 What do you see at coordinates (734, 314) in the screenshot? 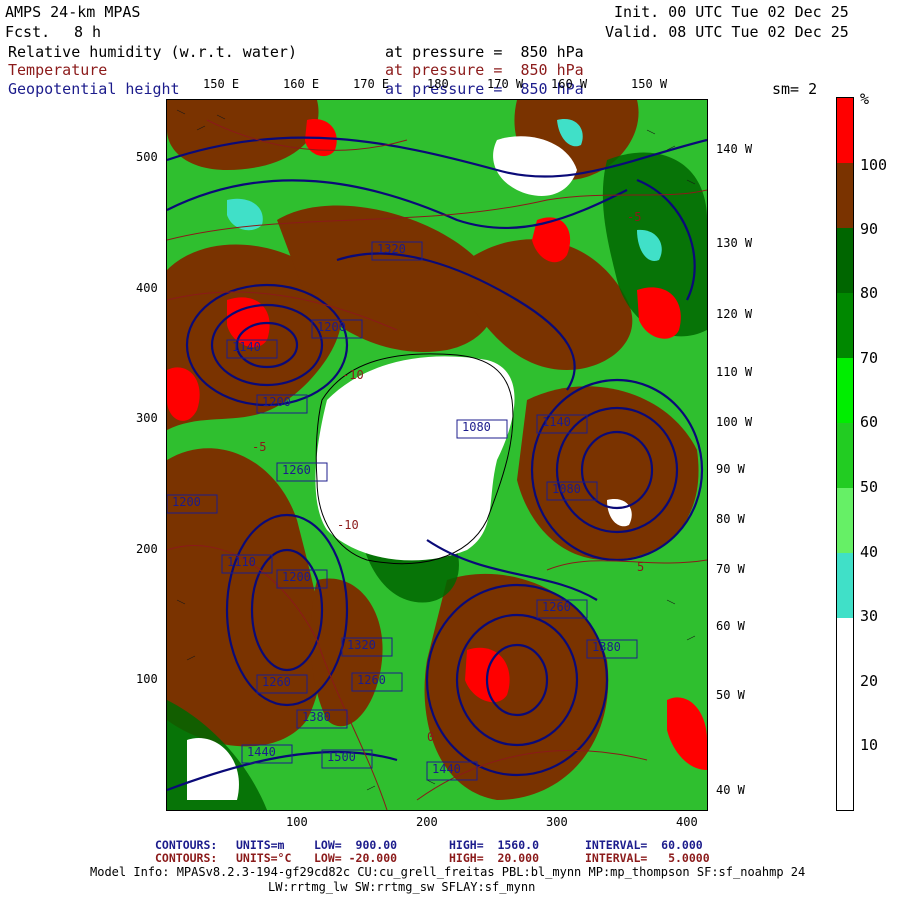
I see `lon-label: 120 W` at bounding box center [734, 314].